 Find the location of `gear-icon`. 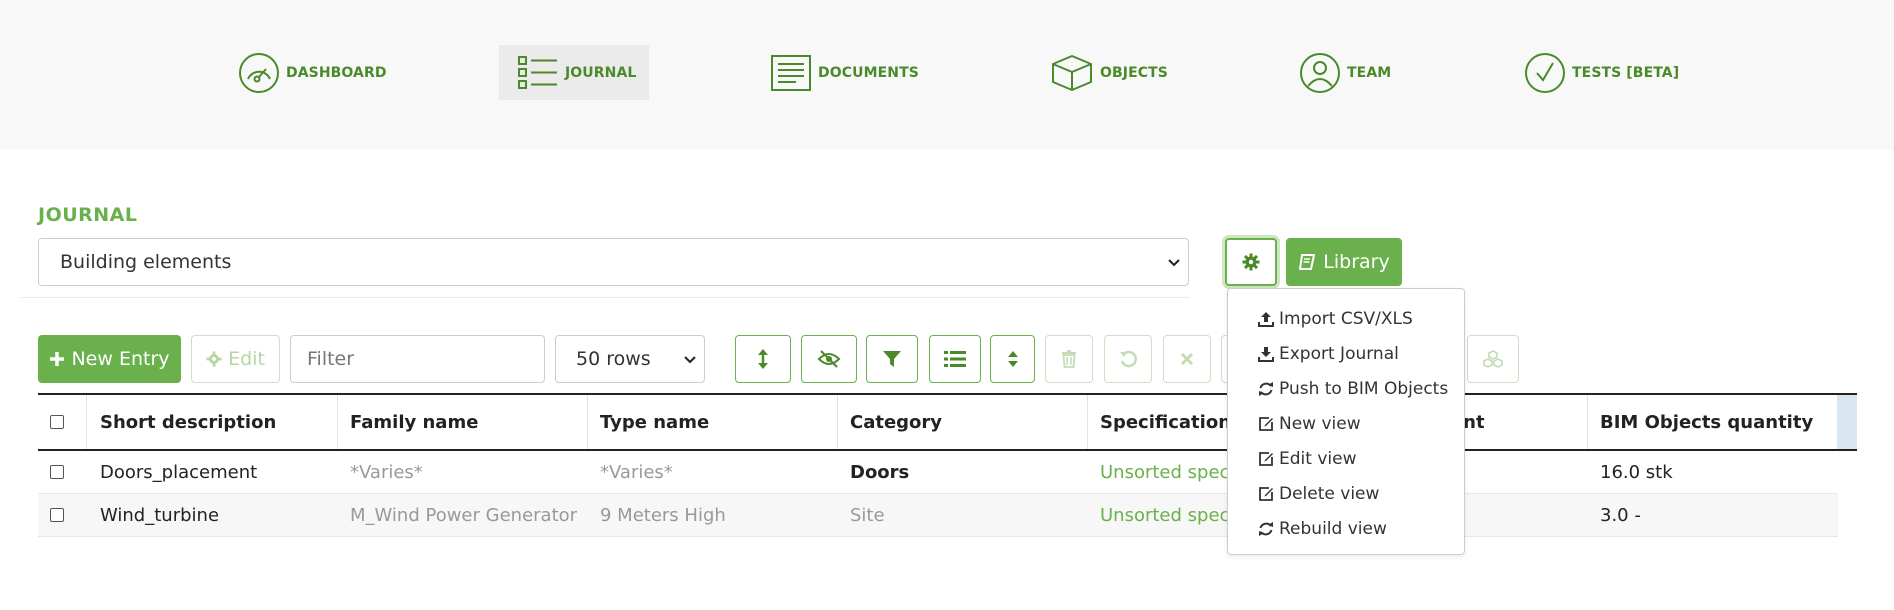

gear-icon is located at coordinates (214, 359).